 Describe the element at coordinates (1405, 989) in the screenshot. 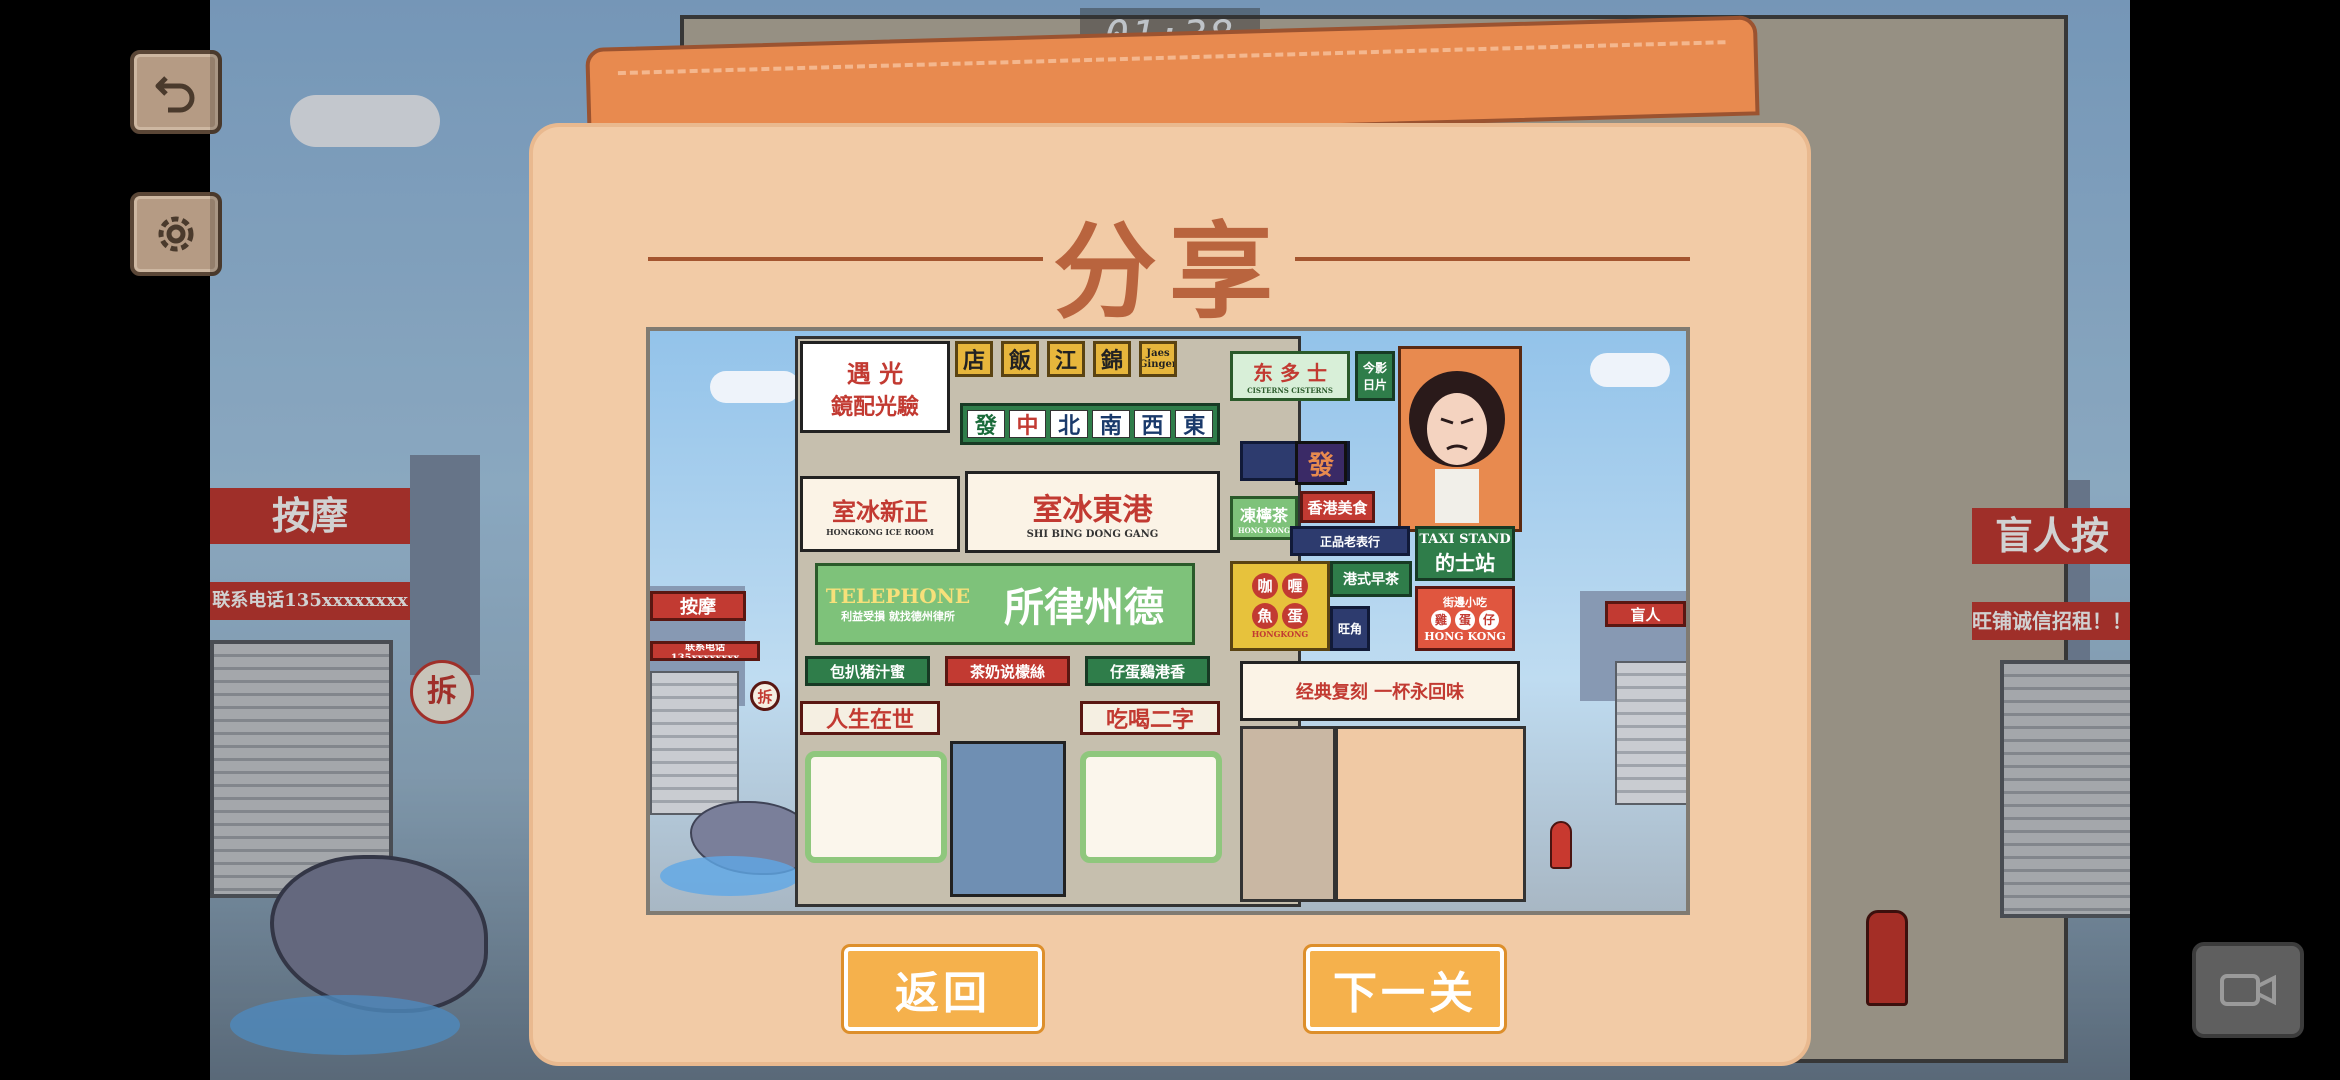

I see `next-level-button: 下一关` at that location.